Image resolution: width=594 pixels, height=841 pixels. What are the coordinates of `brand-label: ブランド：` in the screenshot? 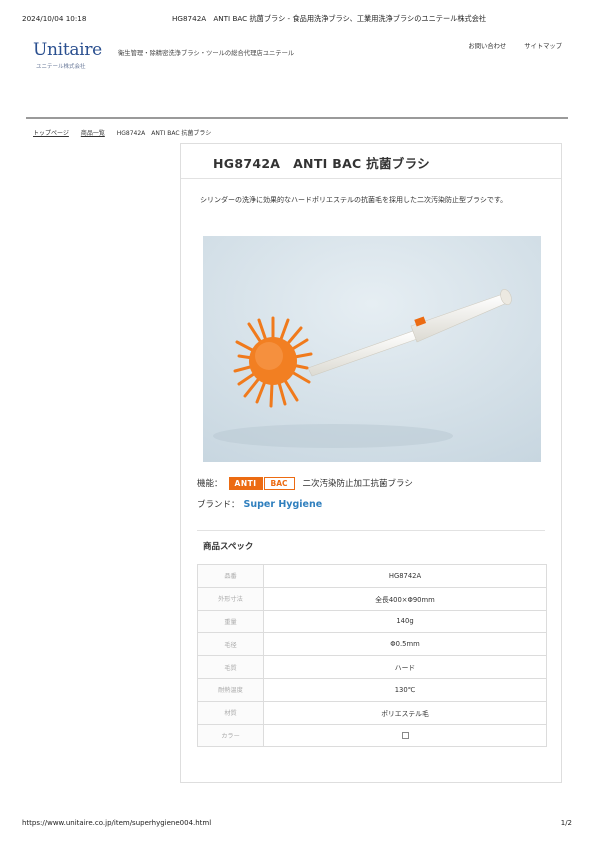 It's located at (218, 505).